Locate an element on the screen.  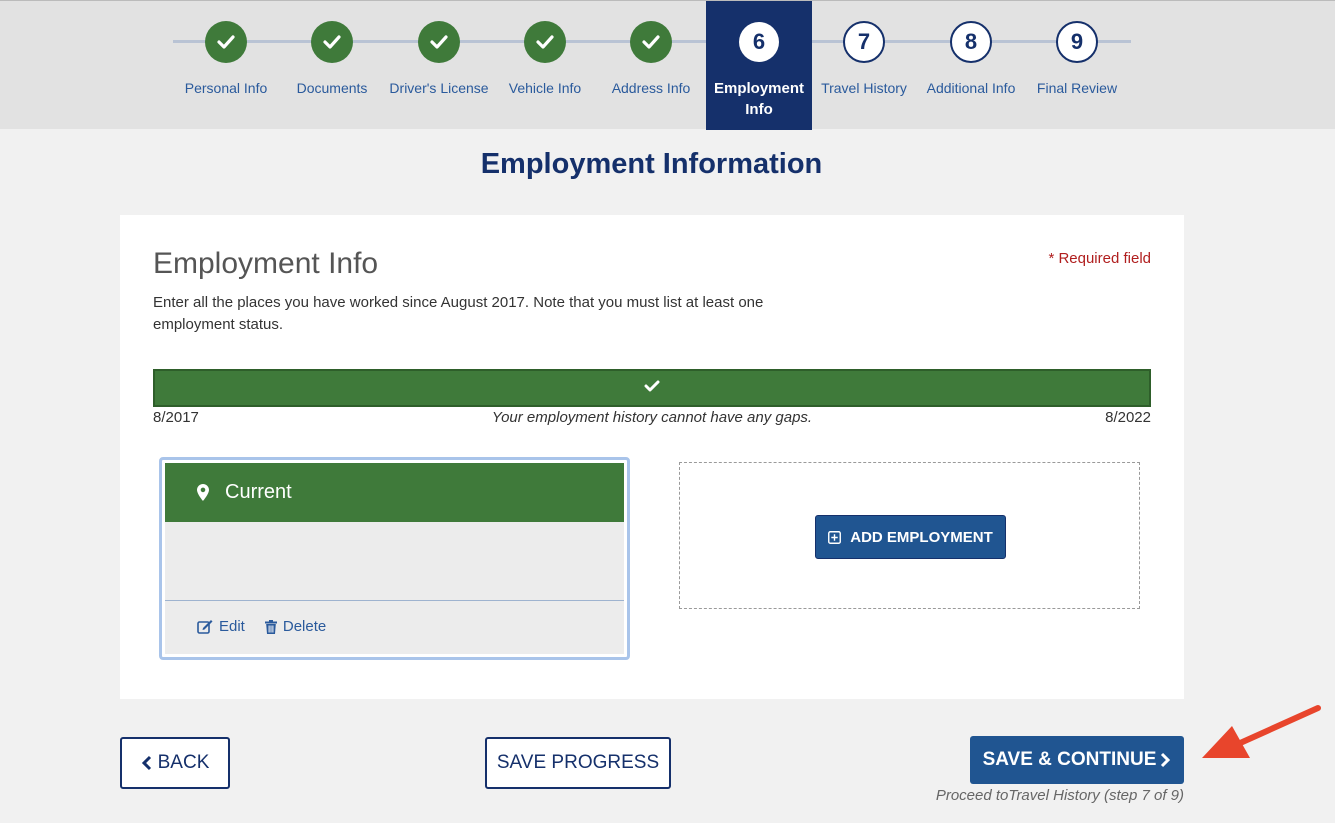
step-circle: 9 is located at coordinates (1077, 42).